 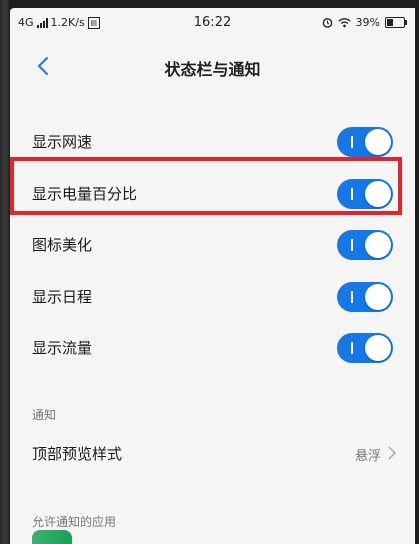 What do you see at coordinates (44, 415) in the screenshot?
I see `section-header-notifications: 通知` at bounding box center [44, 415].